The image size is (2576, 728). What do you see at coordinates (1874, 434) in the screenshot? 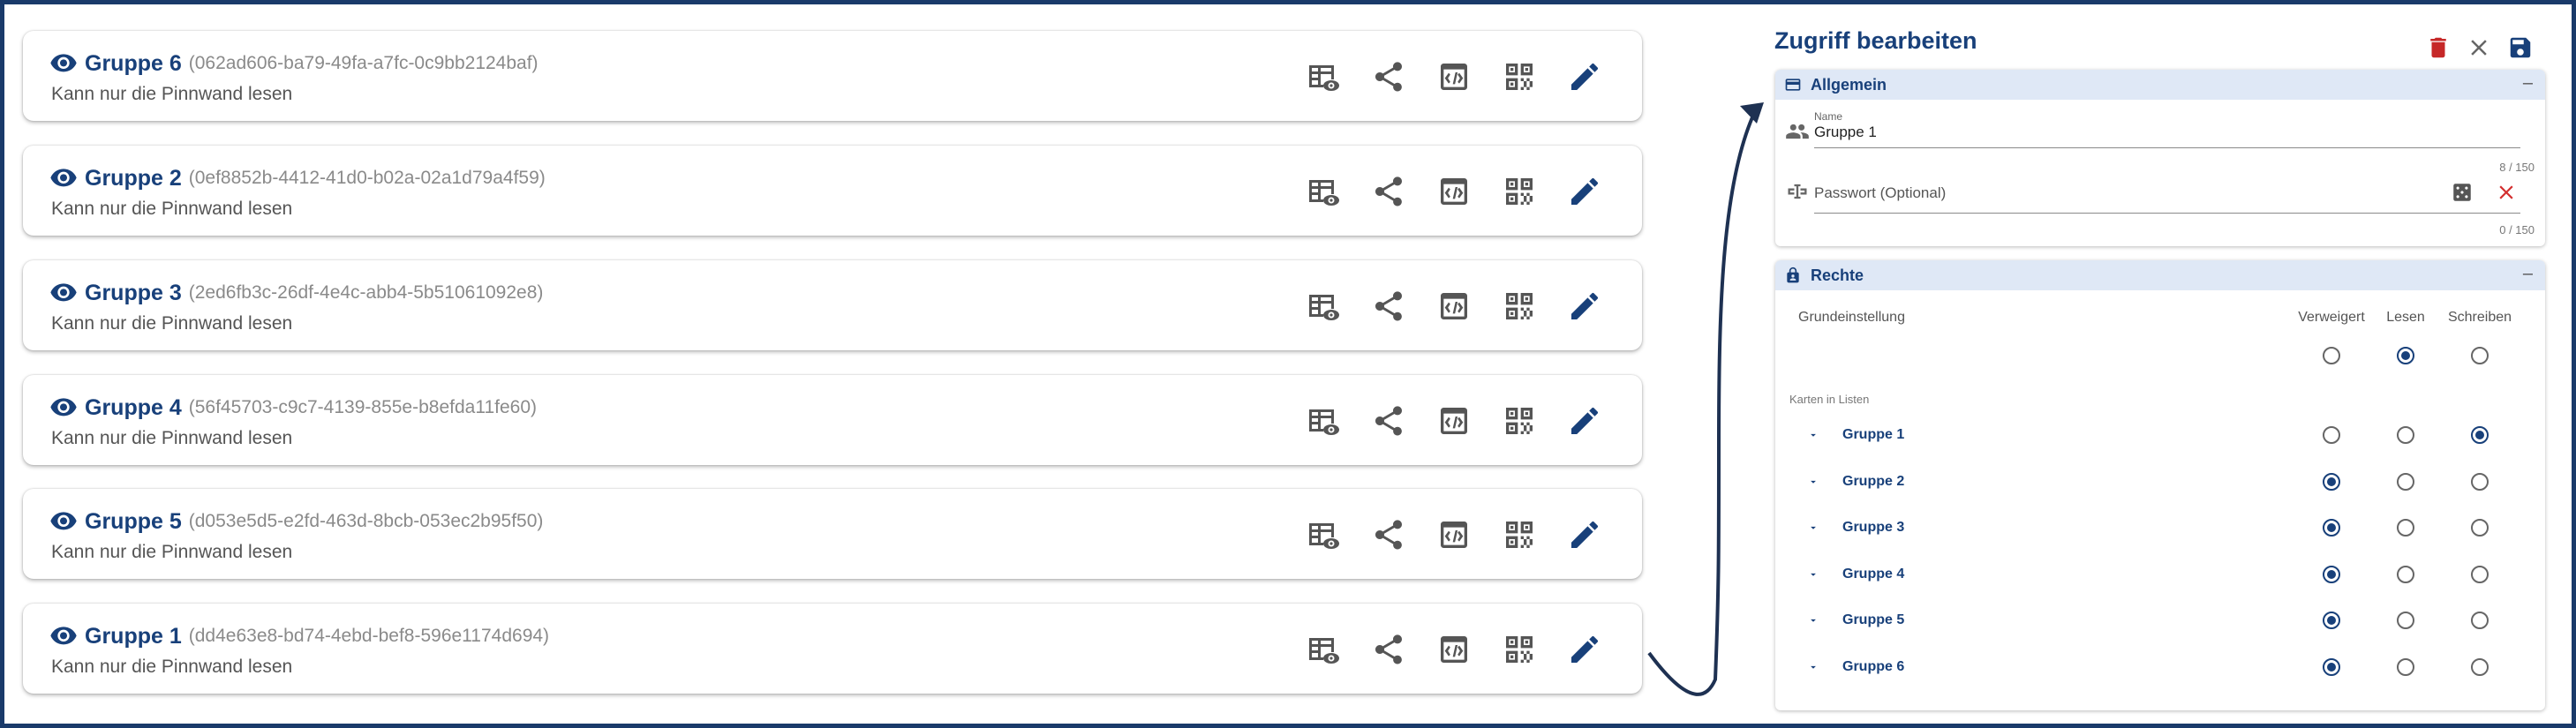
I see `rights-group-name: Gruppe 1` at bounding box center [1874, 434].